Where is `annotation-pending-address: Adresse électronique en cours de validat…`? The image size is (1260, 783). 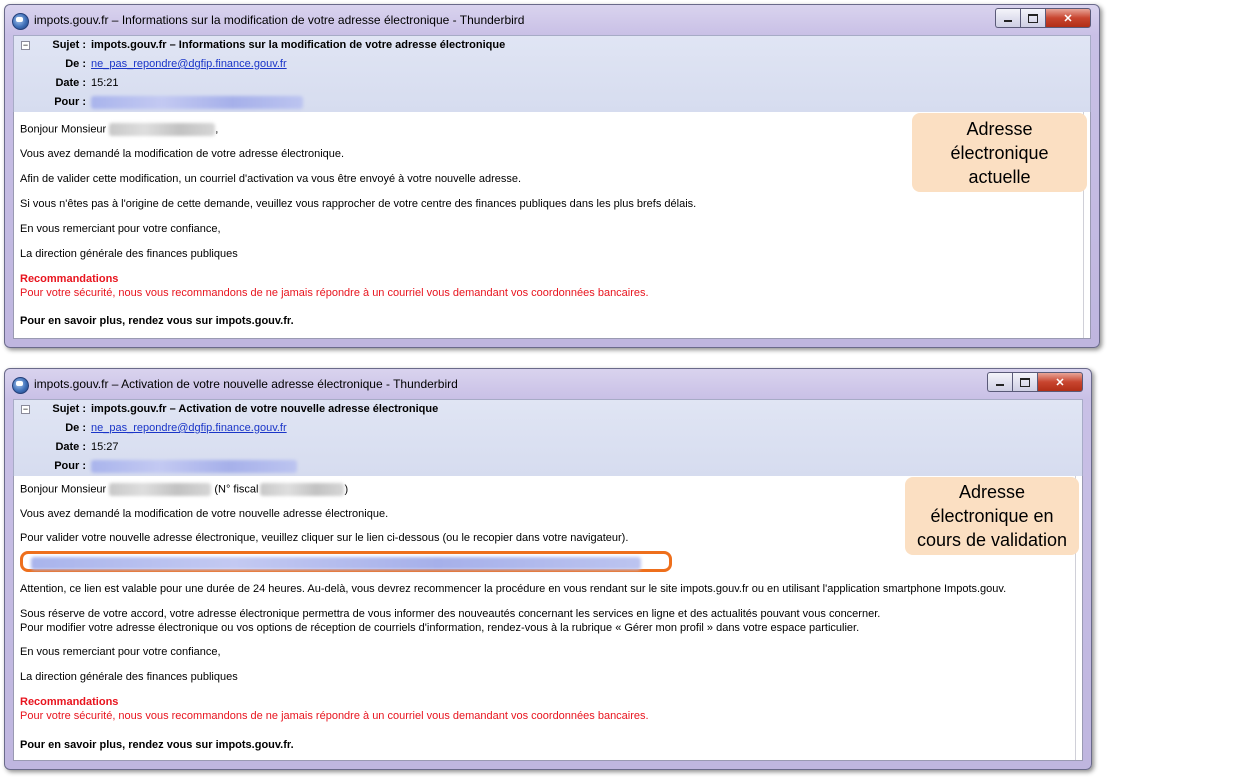 annotation-pending-address: Adresse électronique en cours de validat… is located at coordinates (992, 516).